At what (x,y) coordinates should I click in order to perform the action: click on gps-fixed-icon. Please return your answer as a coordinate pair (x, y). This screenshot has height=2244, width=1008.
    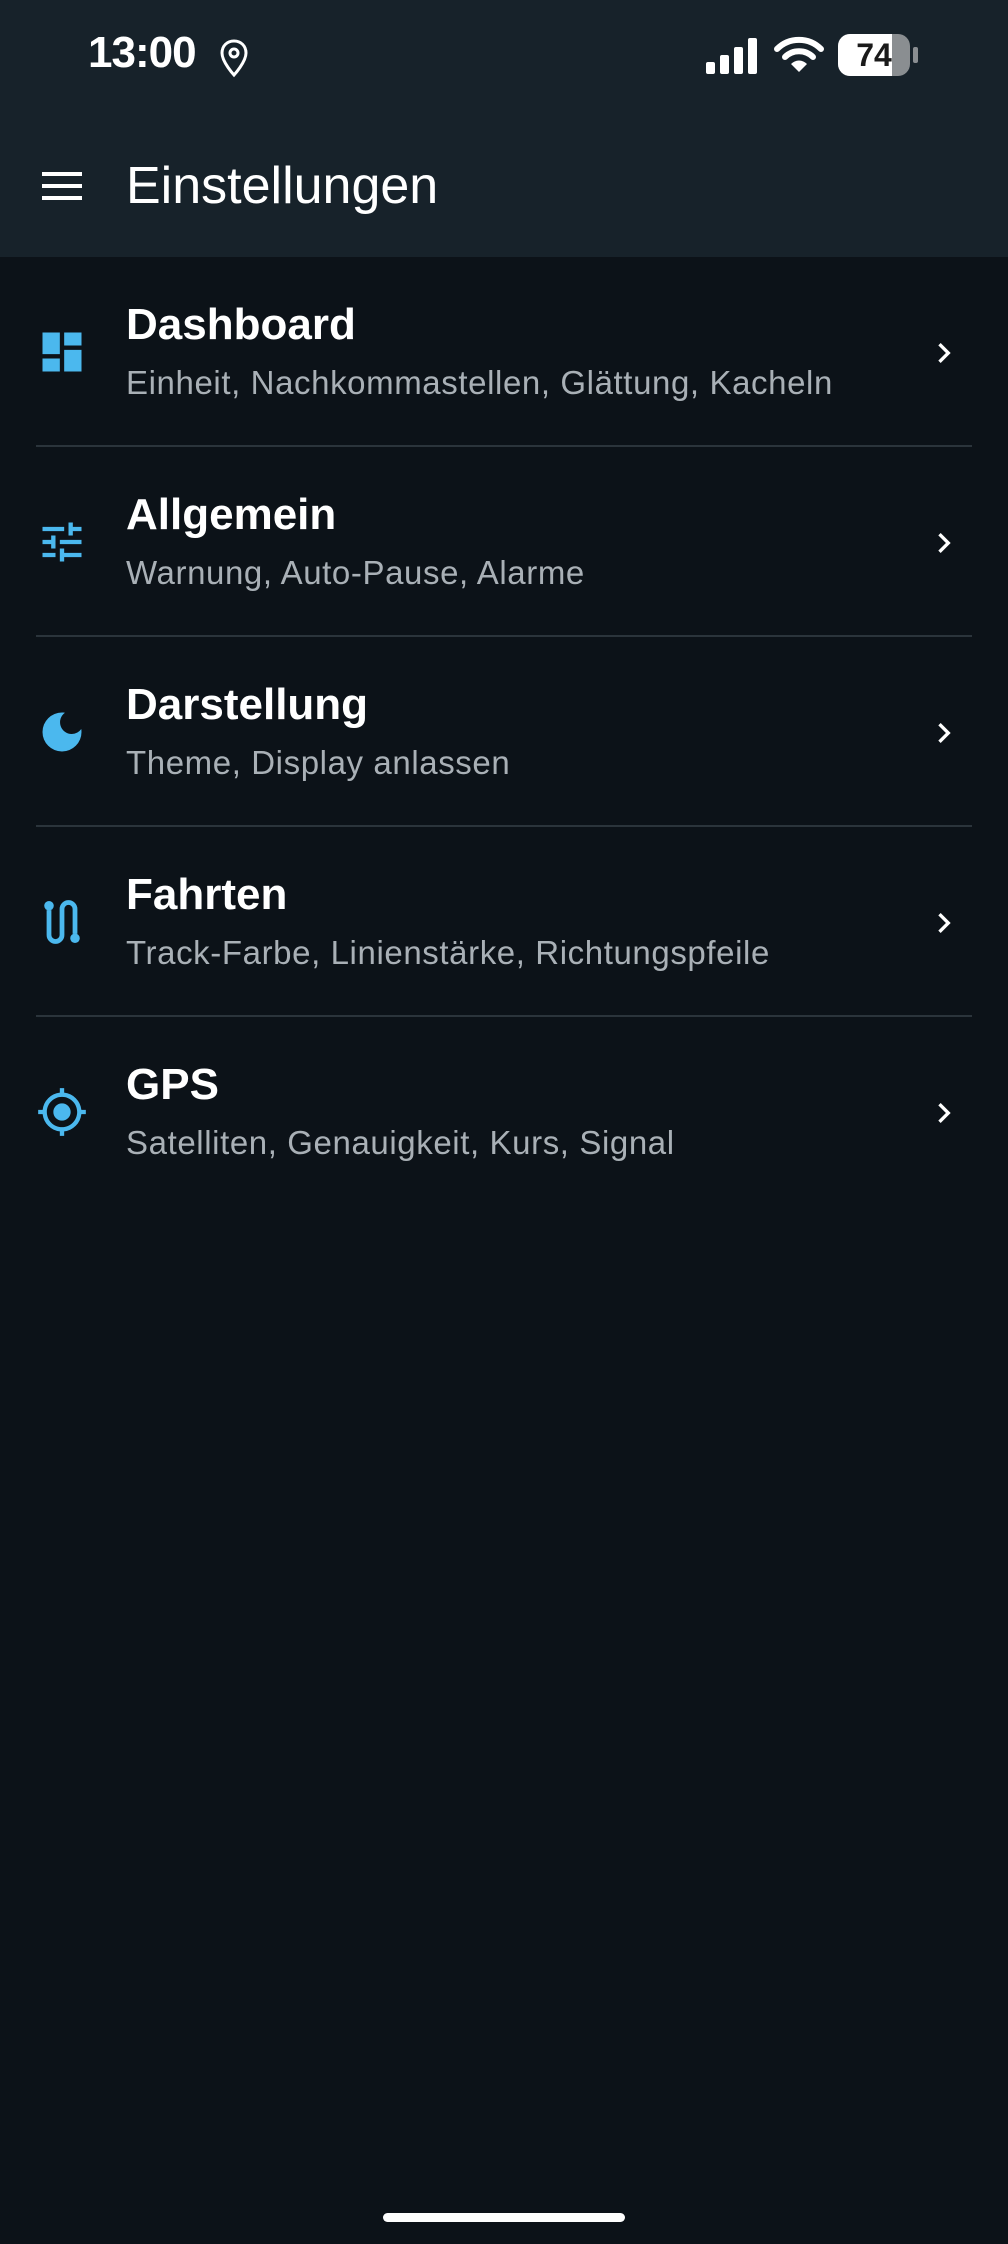
    Looking at the image, I should click on (62, 1112).